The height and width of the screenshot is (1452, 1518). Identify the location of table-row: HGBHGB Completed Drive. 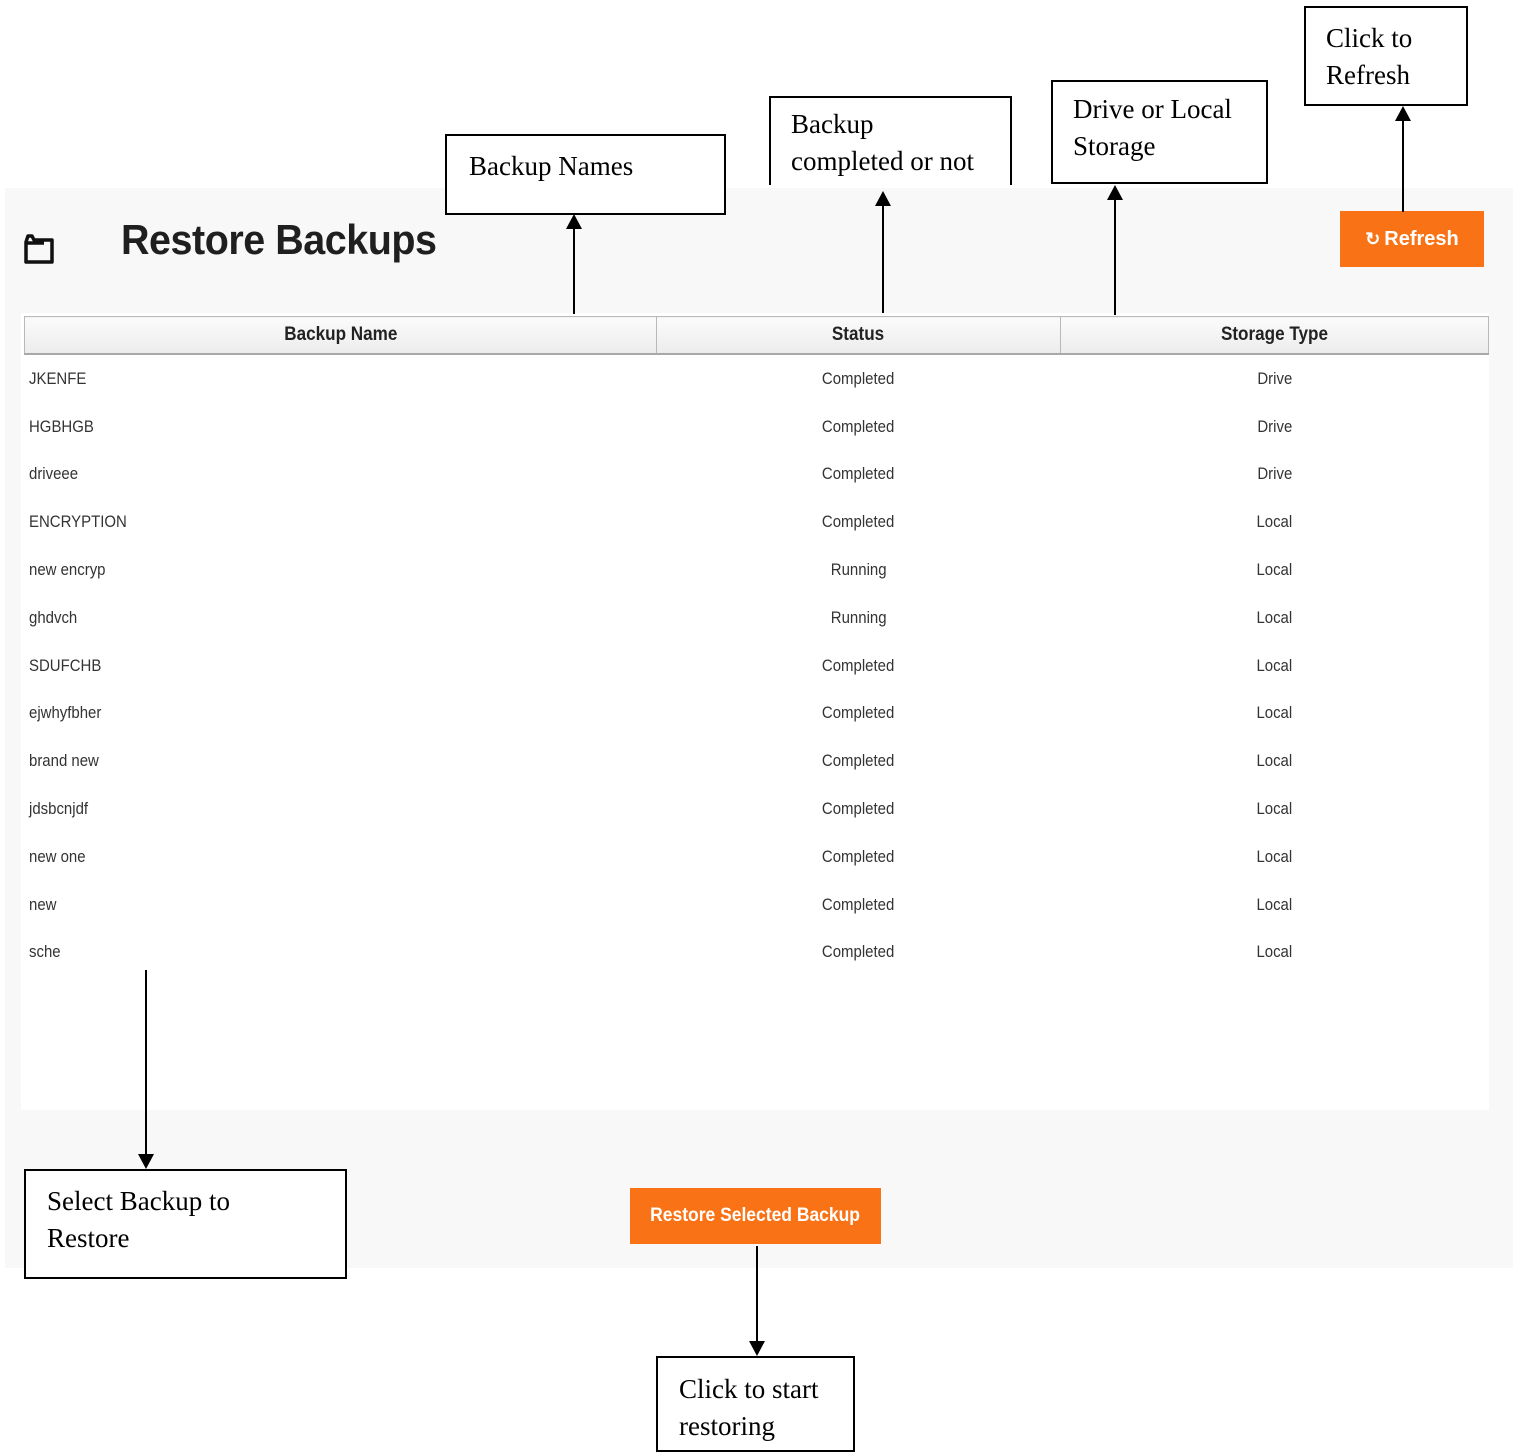
(757, 427).